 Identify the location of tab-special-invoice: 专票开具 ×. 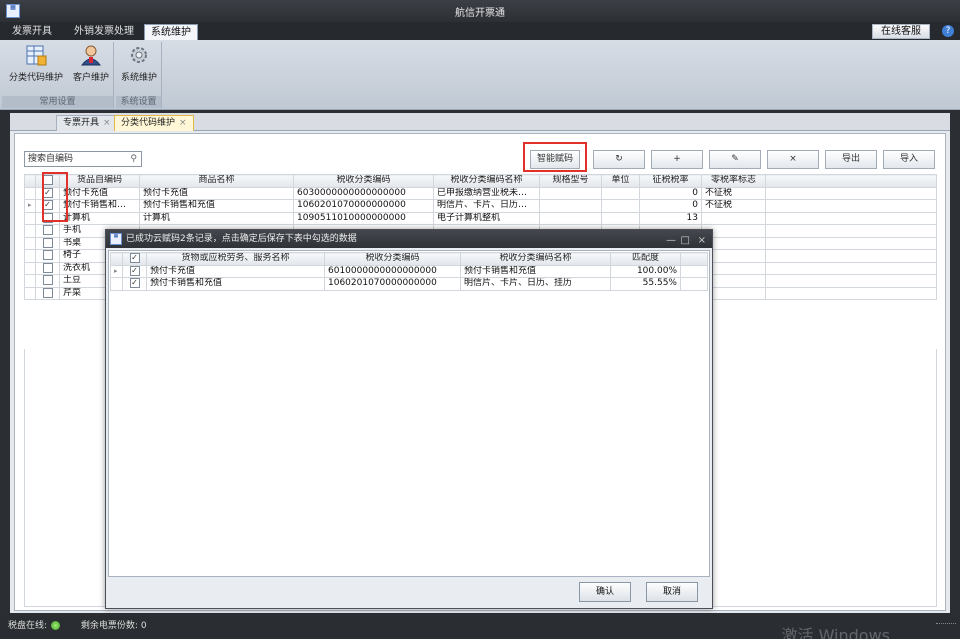
(87, 123).